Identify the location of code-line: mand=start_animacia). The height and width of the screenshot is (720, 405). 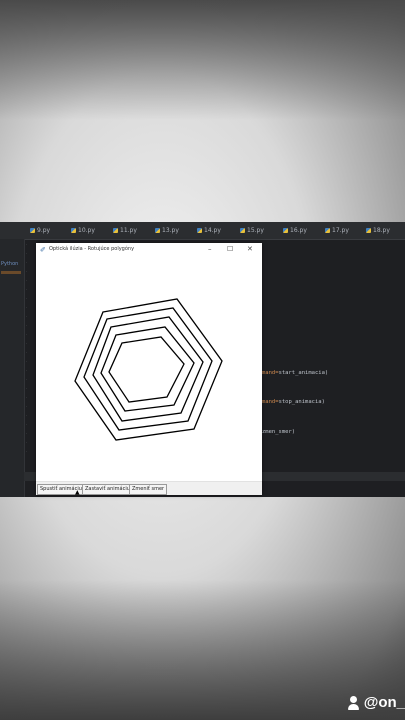
(295, 373).